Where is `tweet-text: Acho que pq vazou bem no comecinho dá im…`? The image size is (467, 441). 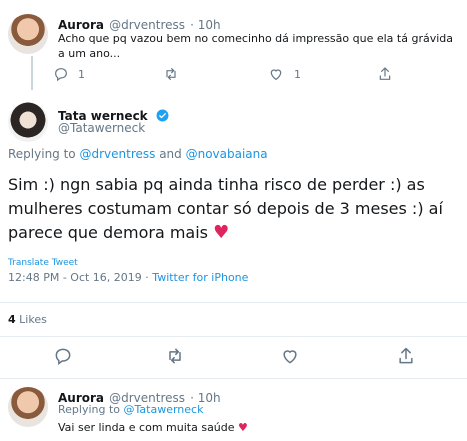 tweet-text: Acho que pq vazou bem no comecinho dá im… is located at coordinates (255, 46).